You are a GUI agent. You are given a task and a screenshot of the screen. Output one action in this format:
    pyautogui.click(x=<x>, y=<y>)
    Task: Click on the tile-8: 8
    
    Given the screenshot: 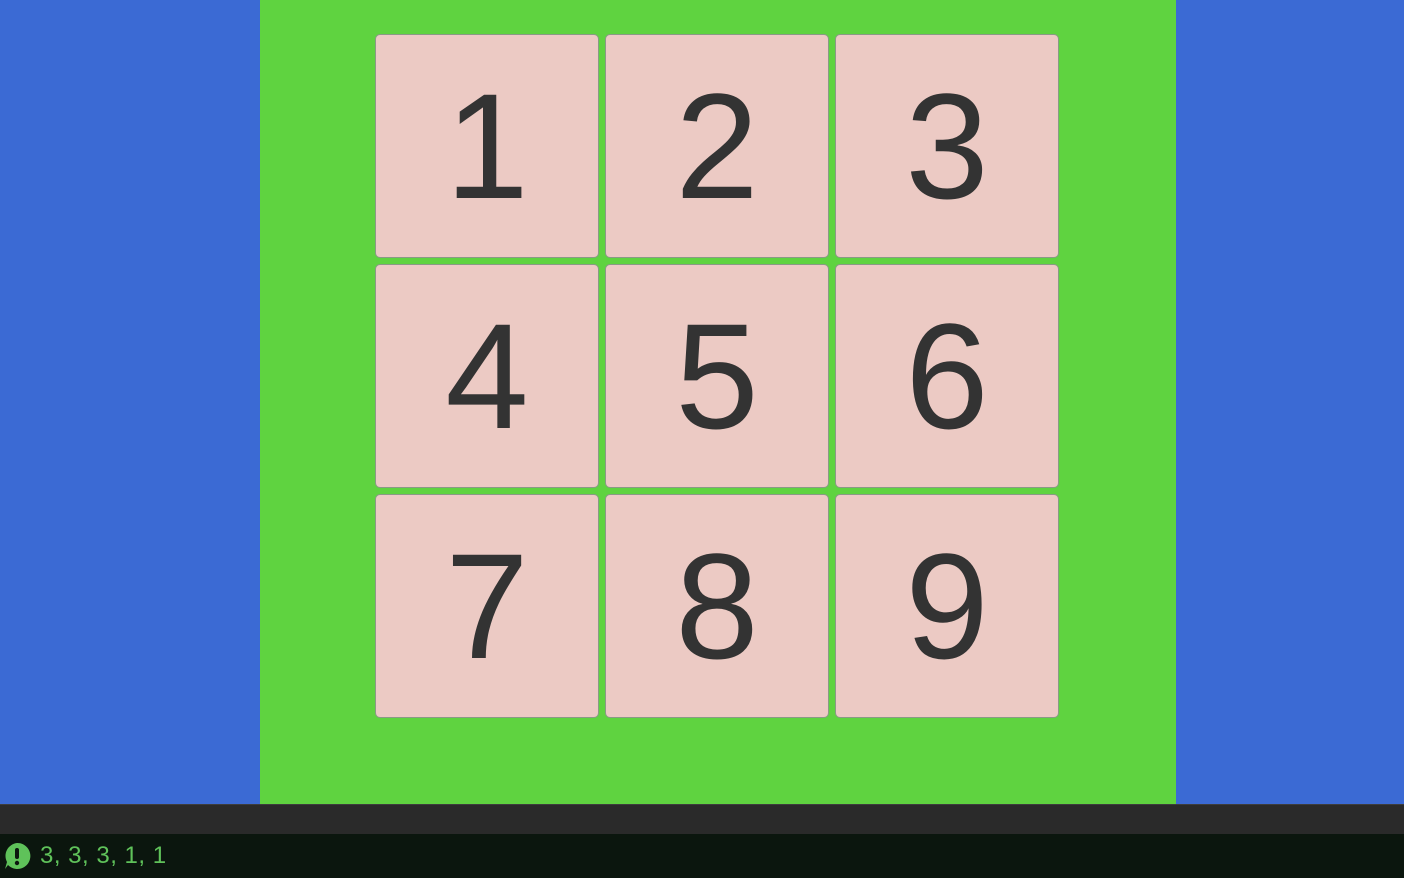 What is the action you would take?
    pyautogui.click(x=717, y=606)
    